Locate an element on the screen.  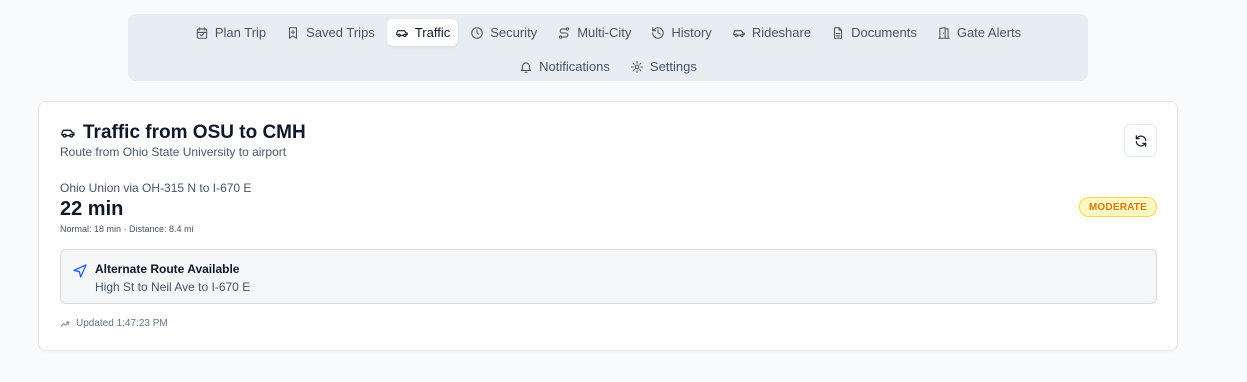
tab-label: Documents is located at coordinates (884, 32).